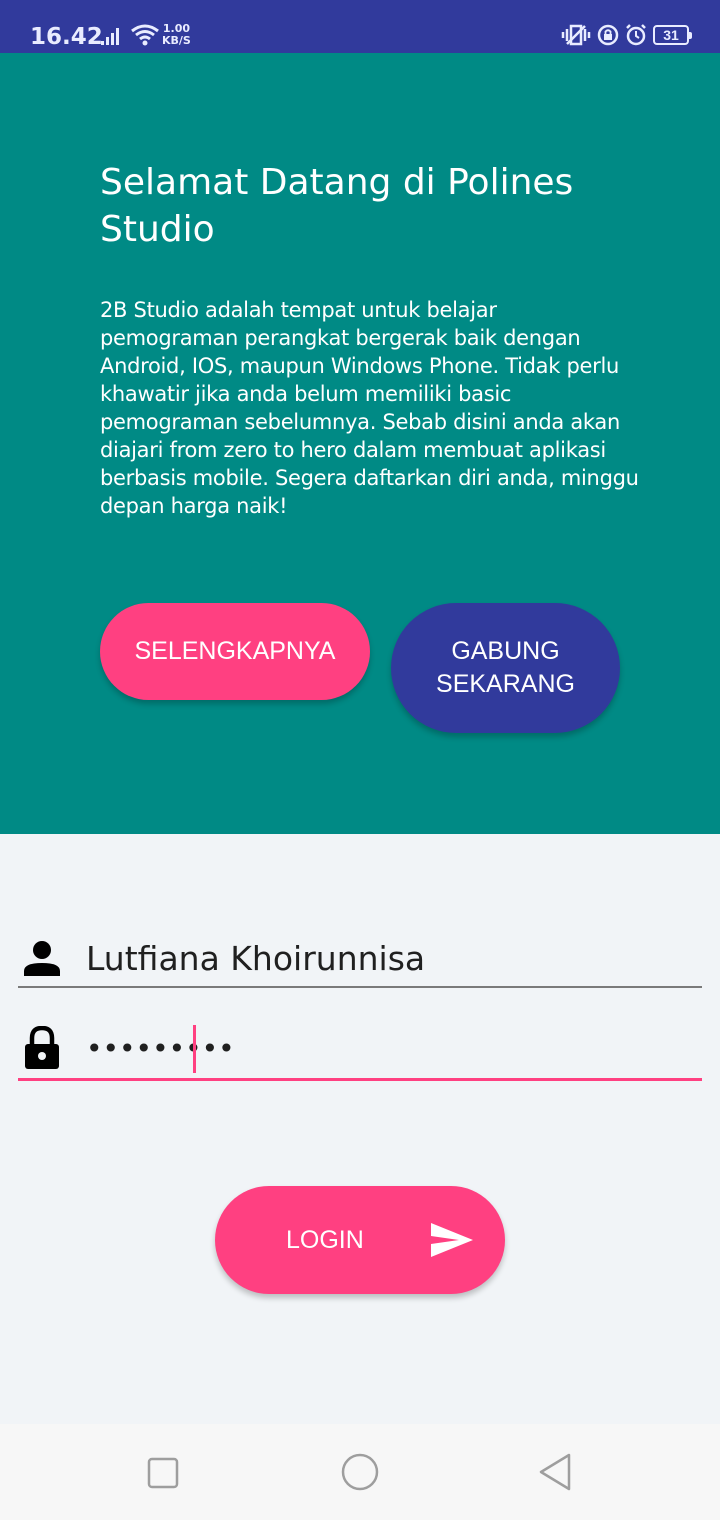 The height and width of the screenshot is (1520, 720). I want to click on rotation-lock-icon, so click(608, 35).